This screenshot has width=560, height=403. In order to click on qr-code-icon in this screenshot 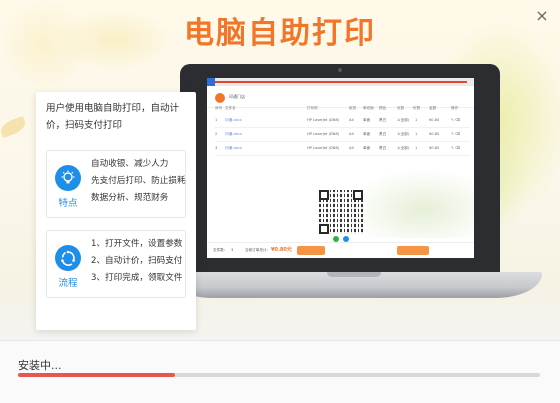, I will do `click(341, 212)`.